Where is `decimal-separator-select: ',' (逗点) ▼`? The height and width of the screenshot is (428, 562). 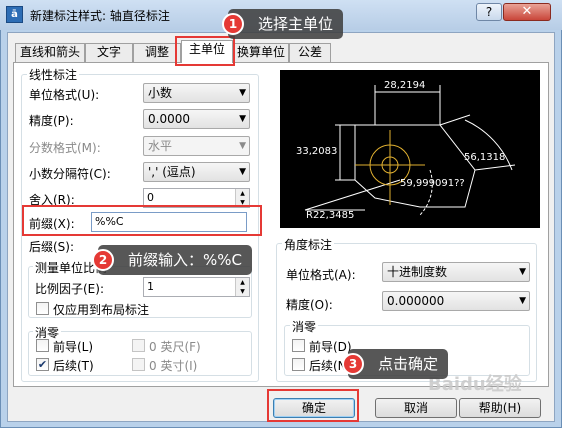
decimal-separator-select: ',' (逗点) ▼ is located at coordinates (196, 172).